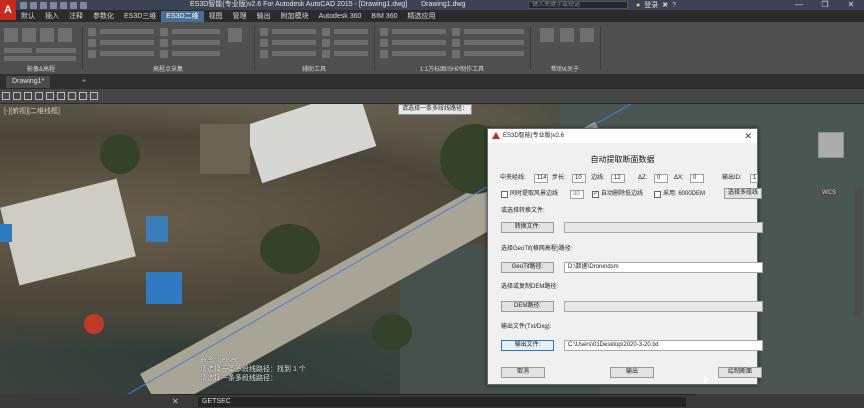  Describe the element at coordinates (504, 194) in the screenshot. I see `opt1-checkbox` at that location.